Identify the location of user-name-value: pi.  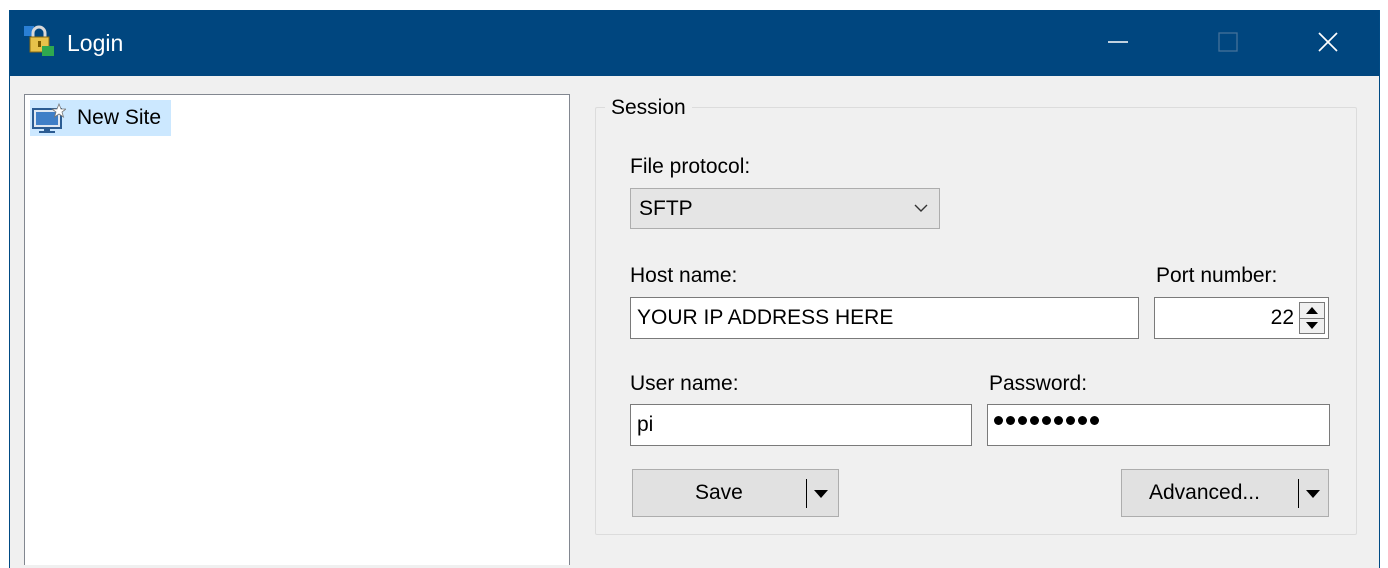
(645, 424).